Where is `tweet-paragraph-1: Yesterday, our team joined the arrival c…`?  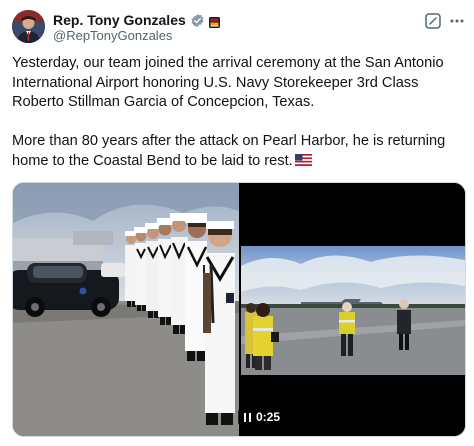
tweet-paragraph-1: Yesterday, our team joined the arrival c… is located at coordinates (228, 82).